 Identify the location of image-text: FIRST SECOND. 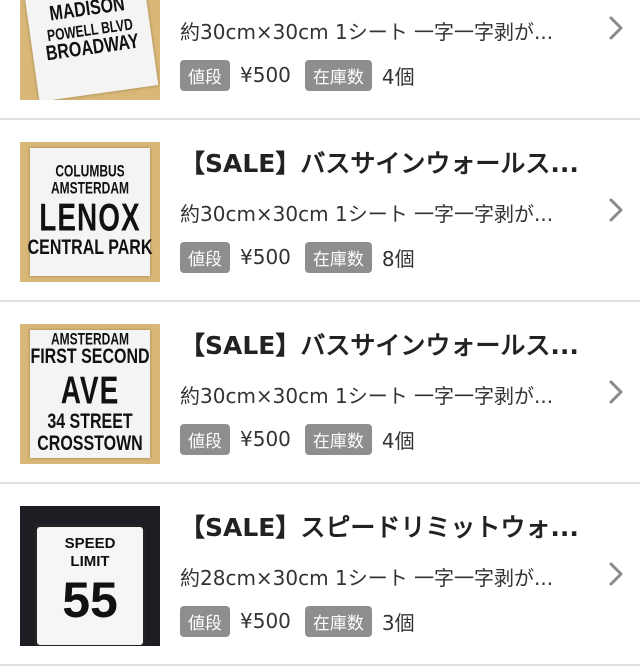
(90, 357).